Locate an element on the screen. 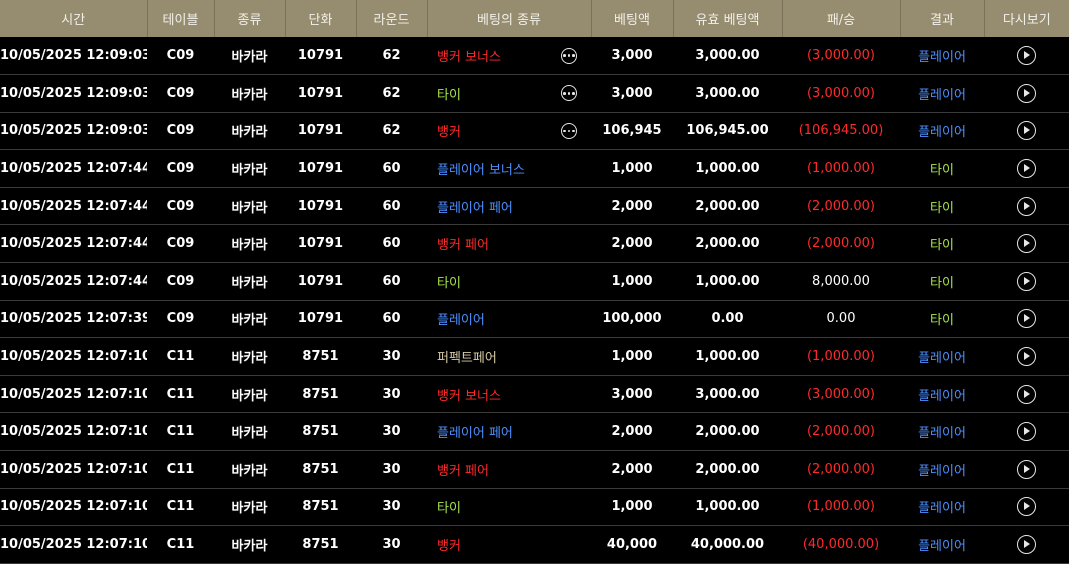  bet-type-label: 뱅커 is located at coordinates (449, 547).